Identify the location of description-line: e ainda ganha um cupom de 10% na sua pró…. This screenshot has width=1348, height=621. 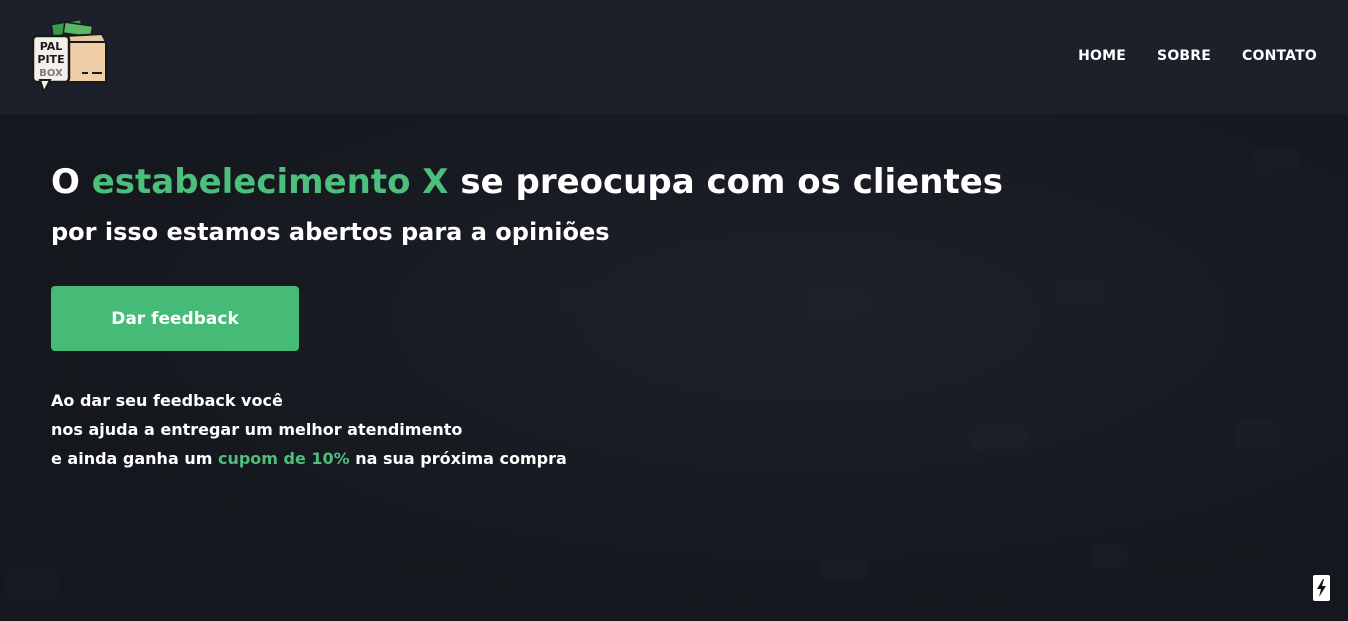
(309, 458).